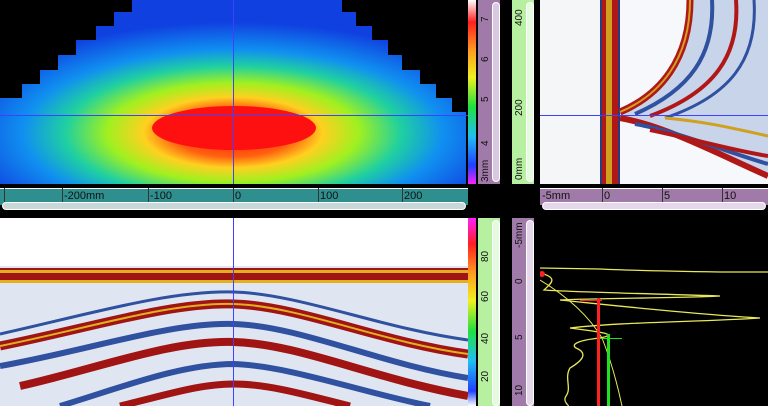 Image resolution: width=768 pixels, height=406 pixels. I want to click on ascan-view, so click(654, 312).